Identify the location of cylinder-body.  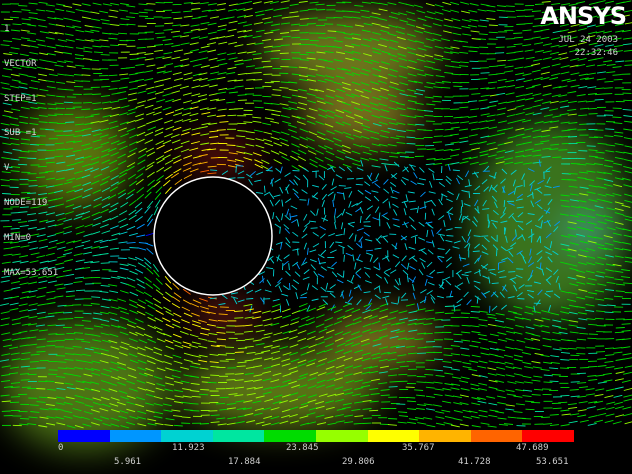
(213, 236).